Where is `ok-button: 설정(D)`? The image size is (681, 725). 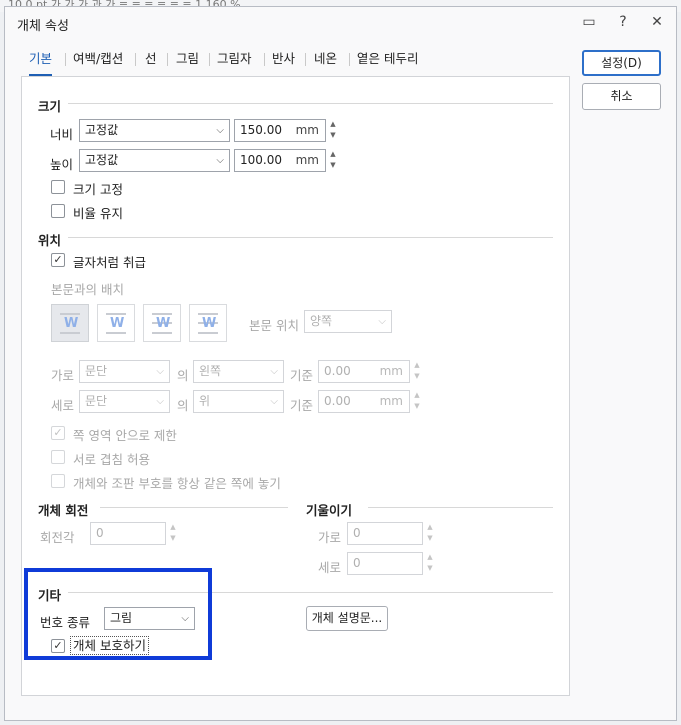 ok-button: 설정(D) is located at coordinates (621, 63).